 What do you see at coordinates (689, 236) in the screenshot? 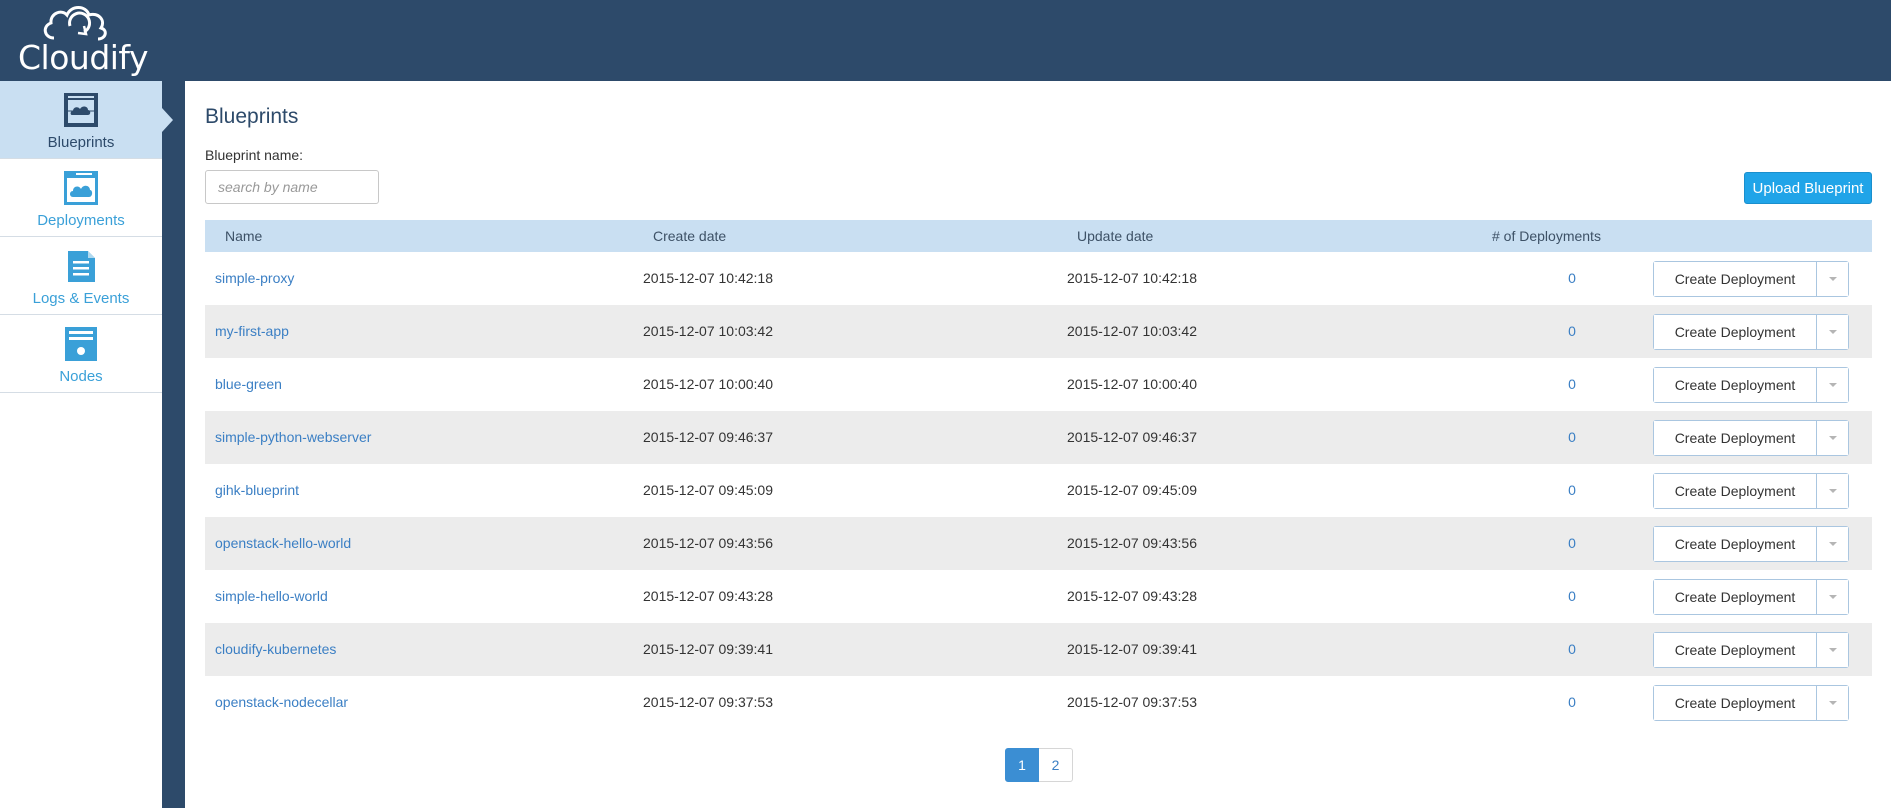
I see `column-header-create-date: Create date` at bounding box center [689, 236].